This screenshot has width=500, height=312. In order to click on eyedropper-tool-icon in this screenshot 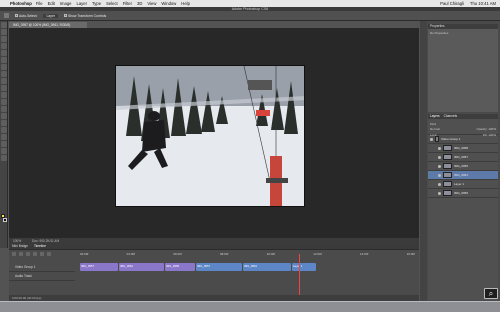, I will do `click(3, 60)`.